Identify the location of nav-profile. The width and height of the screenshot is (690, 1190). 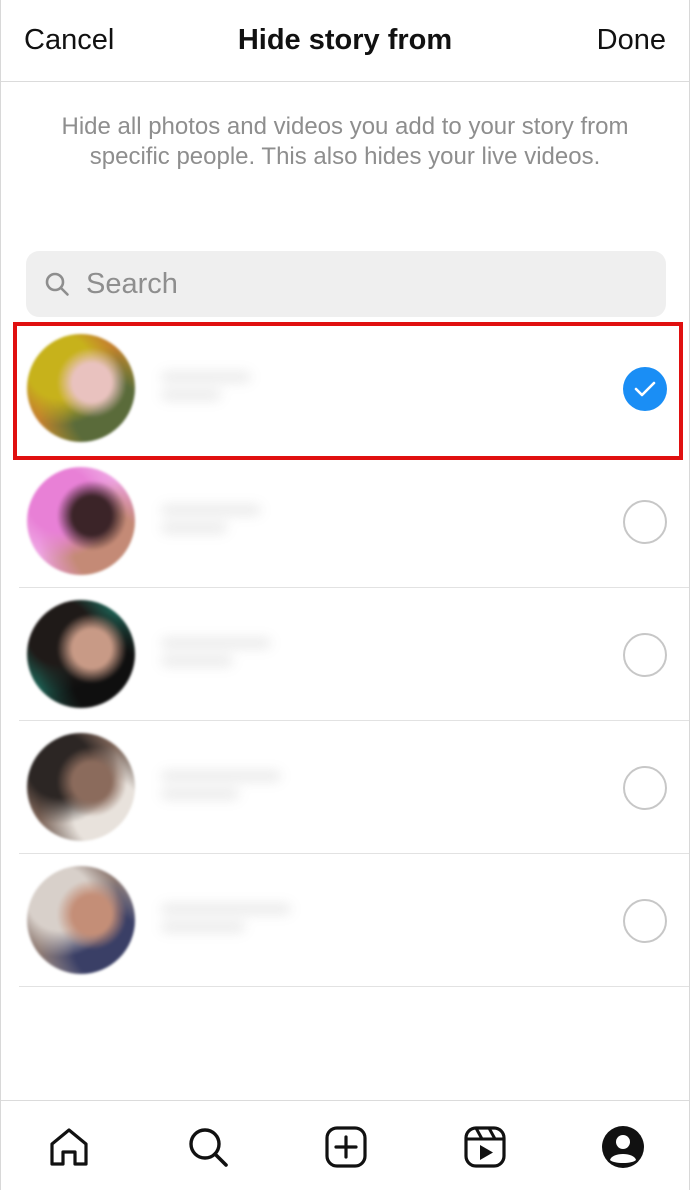
(623, 1147).